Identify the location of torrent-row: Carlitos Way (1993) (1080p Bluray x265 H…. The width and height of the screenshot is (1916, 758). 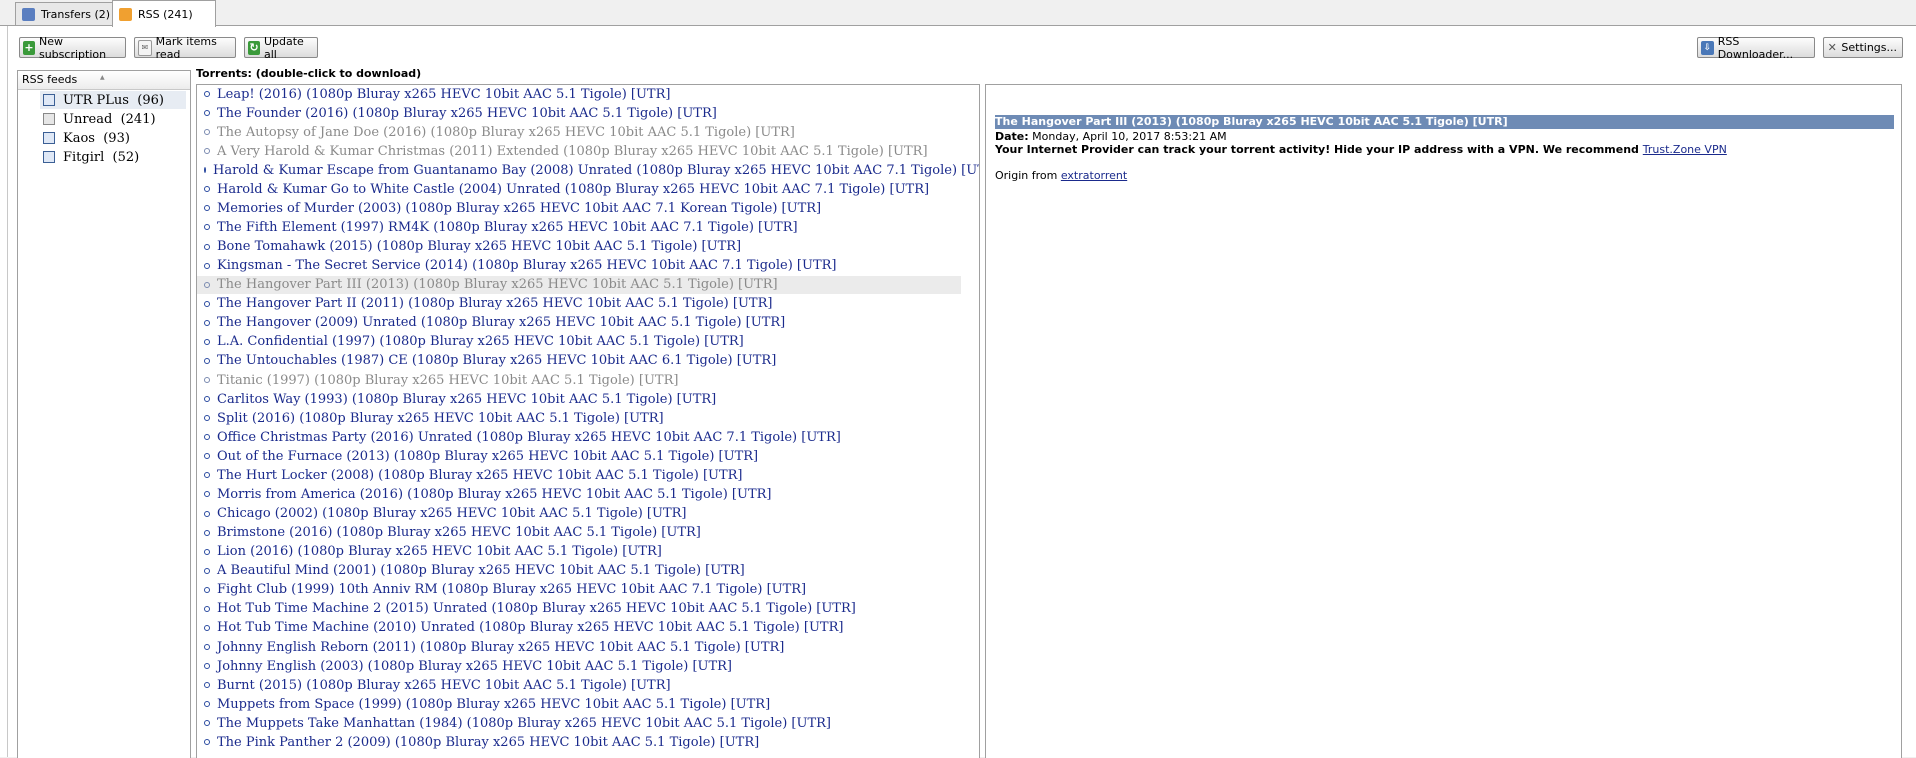
(579, 399).